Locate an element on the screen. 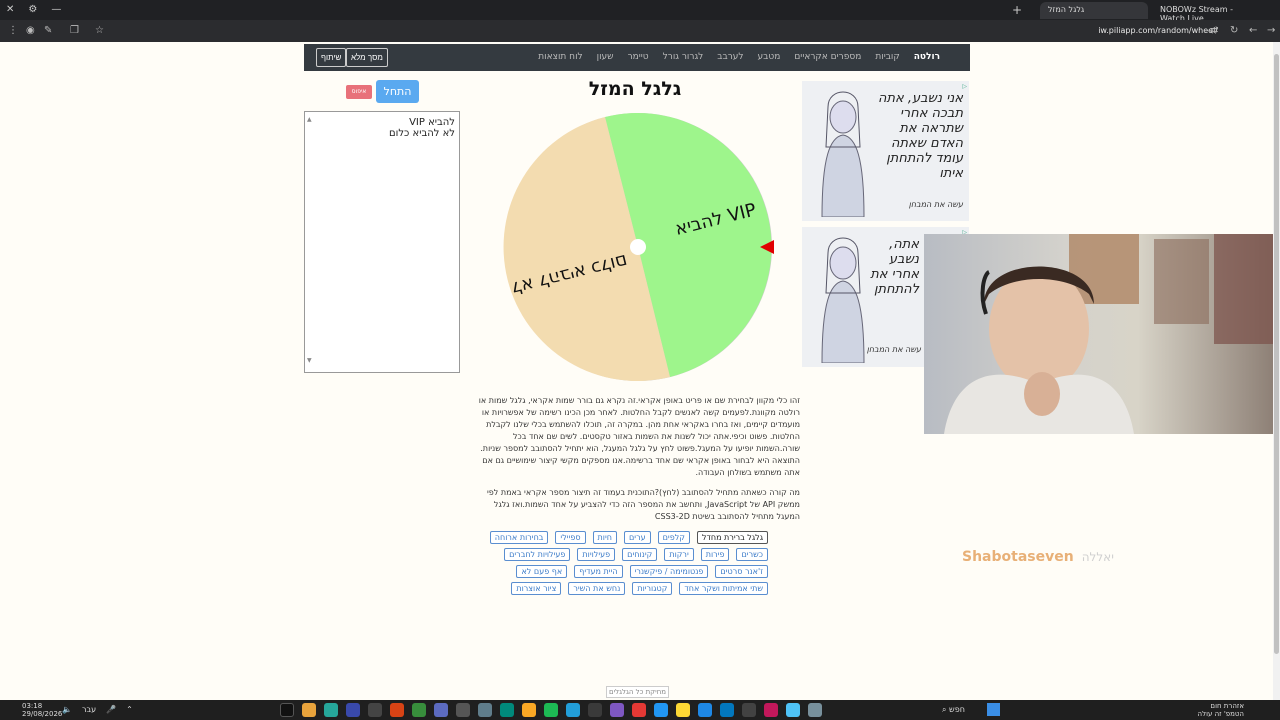 Image resolution: width=1280 pixels, height=720 pixels. preset-tag: ציור אוצרות is located at coordinates (536, 588).